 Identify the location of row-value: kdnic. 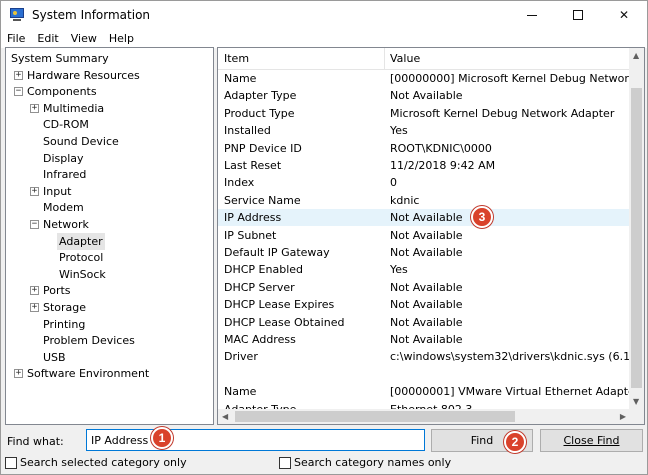
(405, 200).